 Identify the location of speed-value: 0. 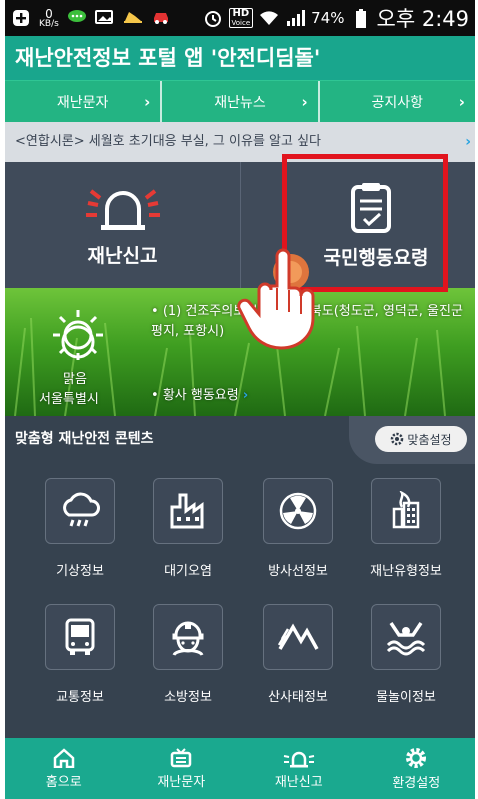
(49, 13).